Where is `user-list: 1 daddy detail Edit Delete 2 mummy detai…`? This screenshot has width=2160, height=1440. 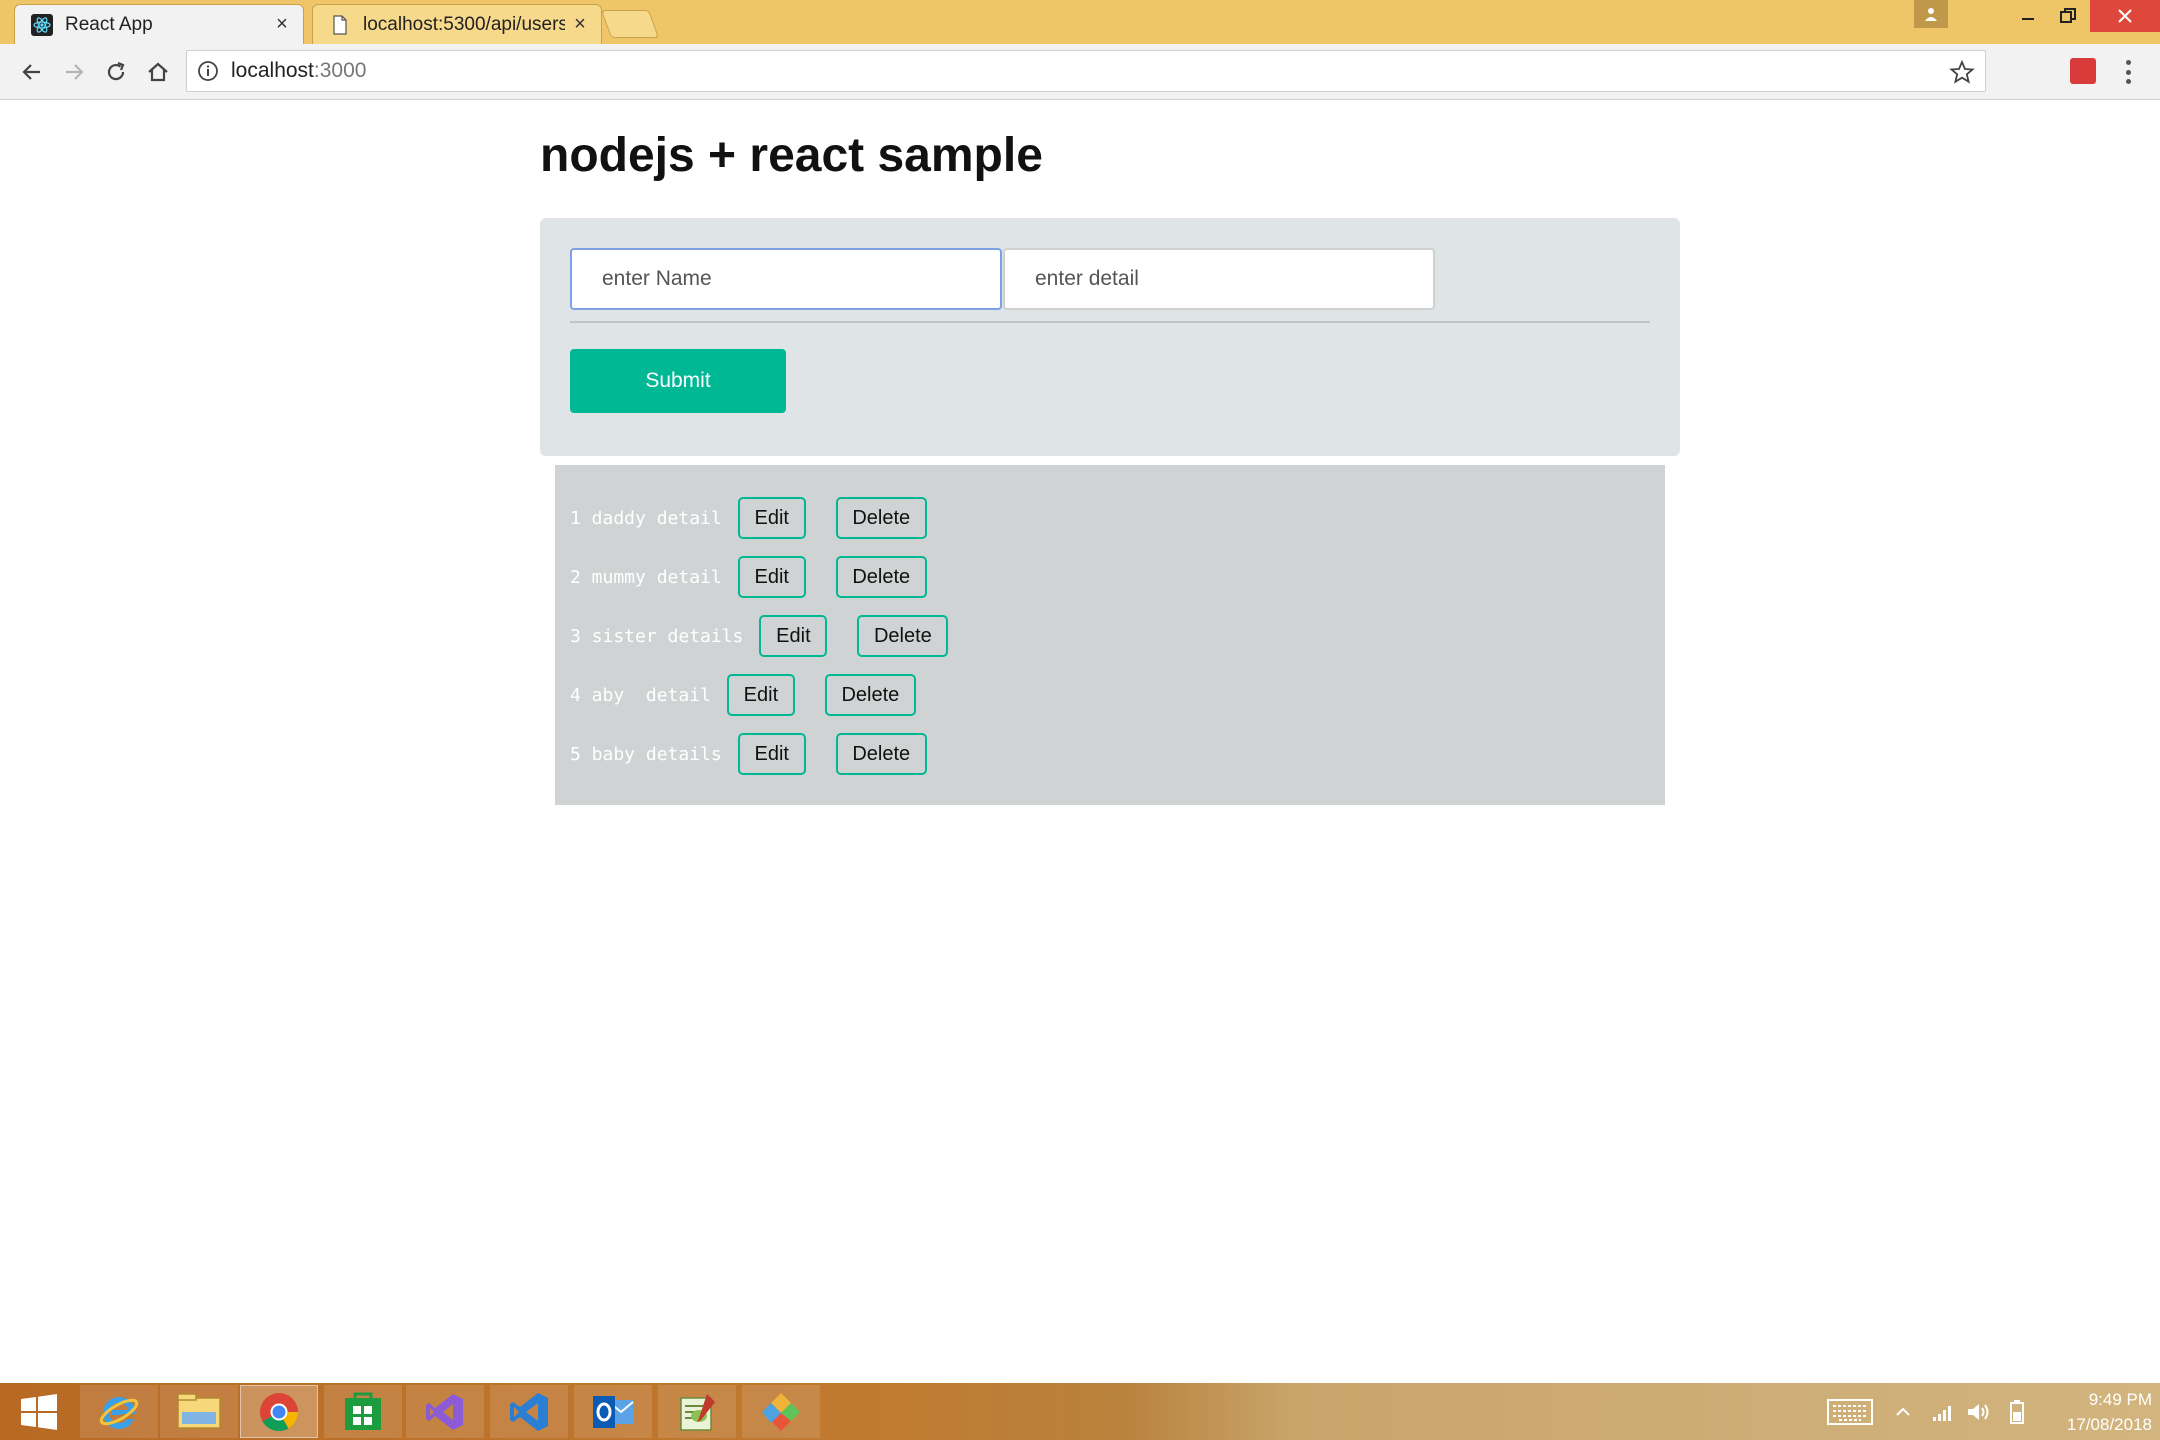
user-list: 1 daddy detail Edit Delete 2 mummy detai… is located at coordinates (1110, 635).